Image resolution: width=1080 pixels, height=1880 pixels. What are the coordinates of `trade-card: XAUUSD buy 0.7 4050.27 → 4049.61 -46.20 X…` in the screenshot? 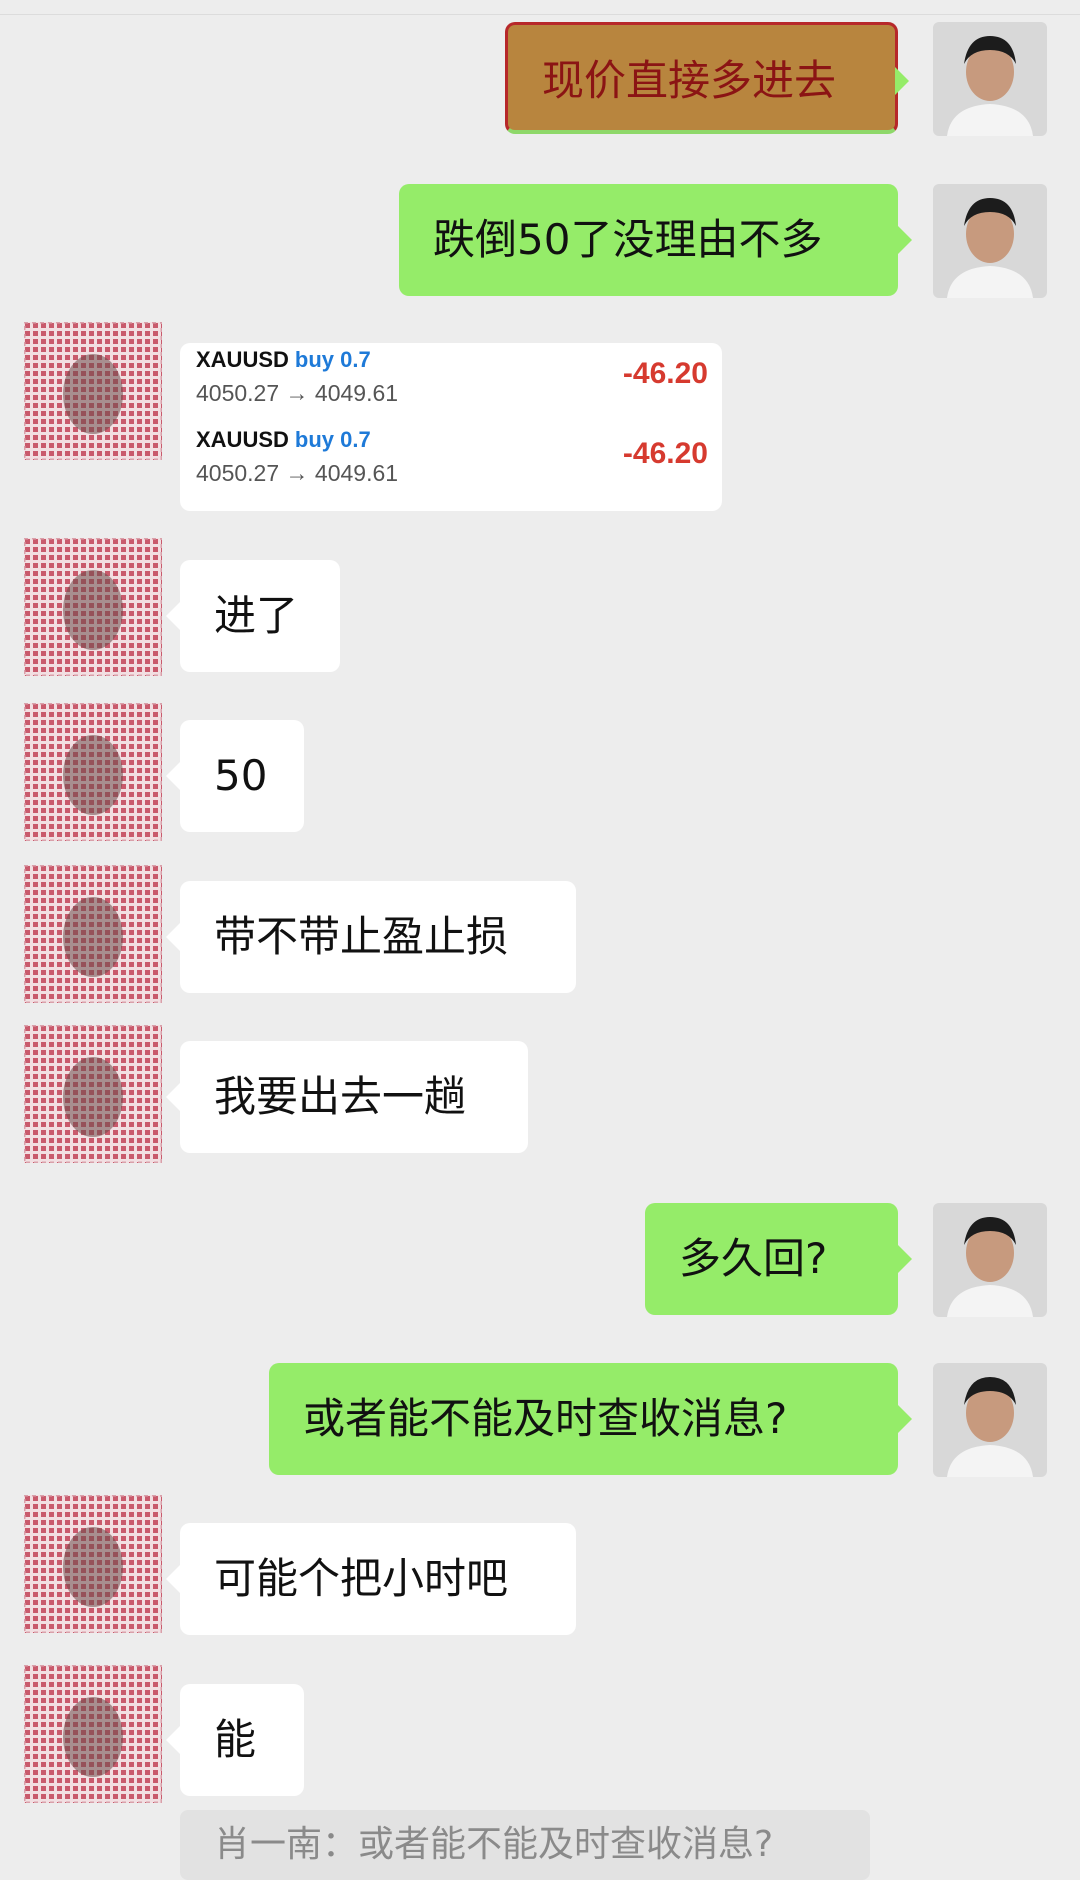 It's located at (451, 427).